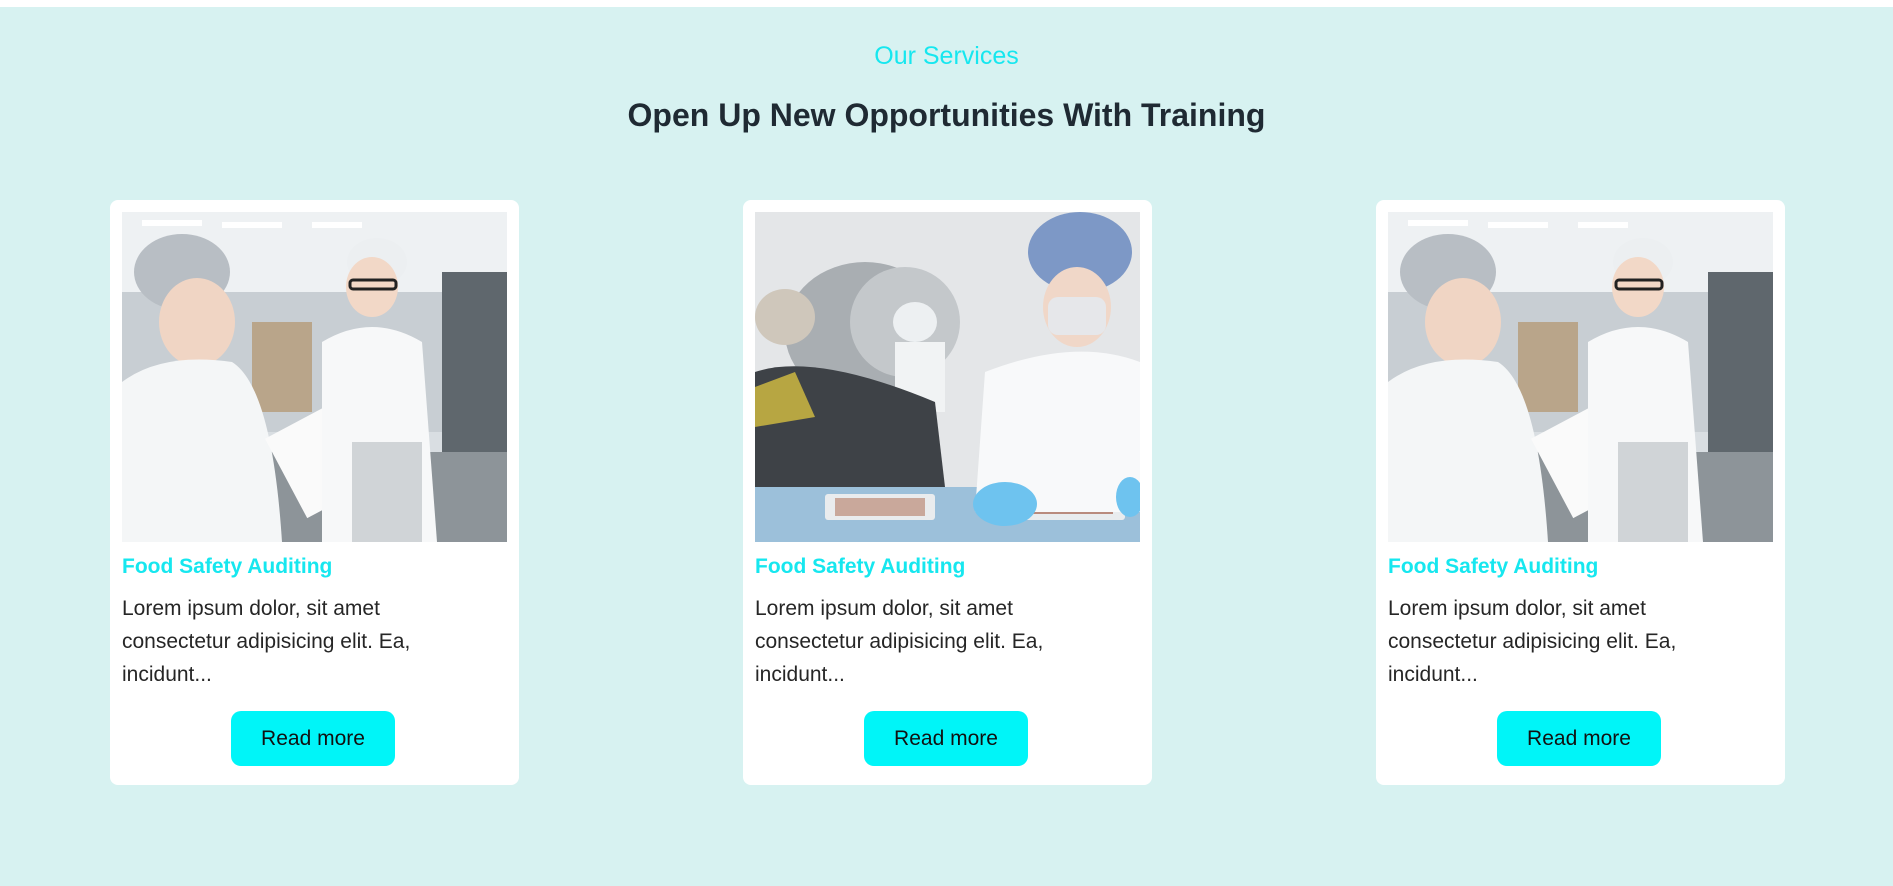 The height and width of the screenshot is (886, 1893). What do you see at coordinates (946, 115) in the screenshot?
I see `section-title: Open Up New Opportunities With Training` at bounding box center [946, 115].